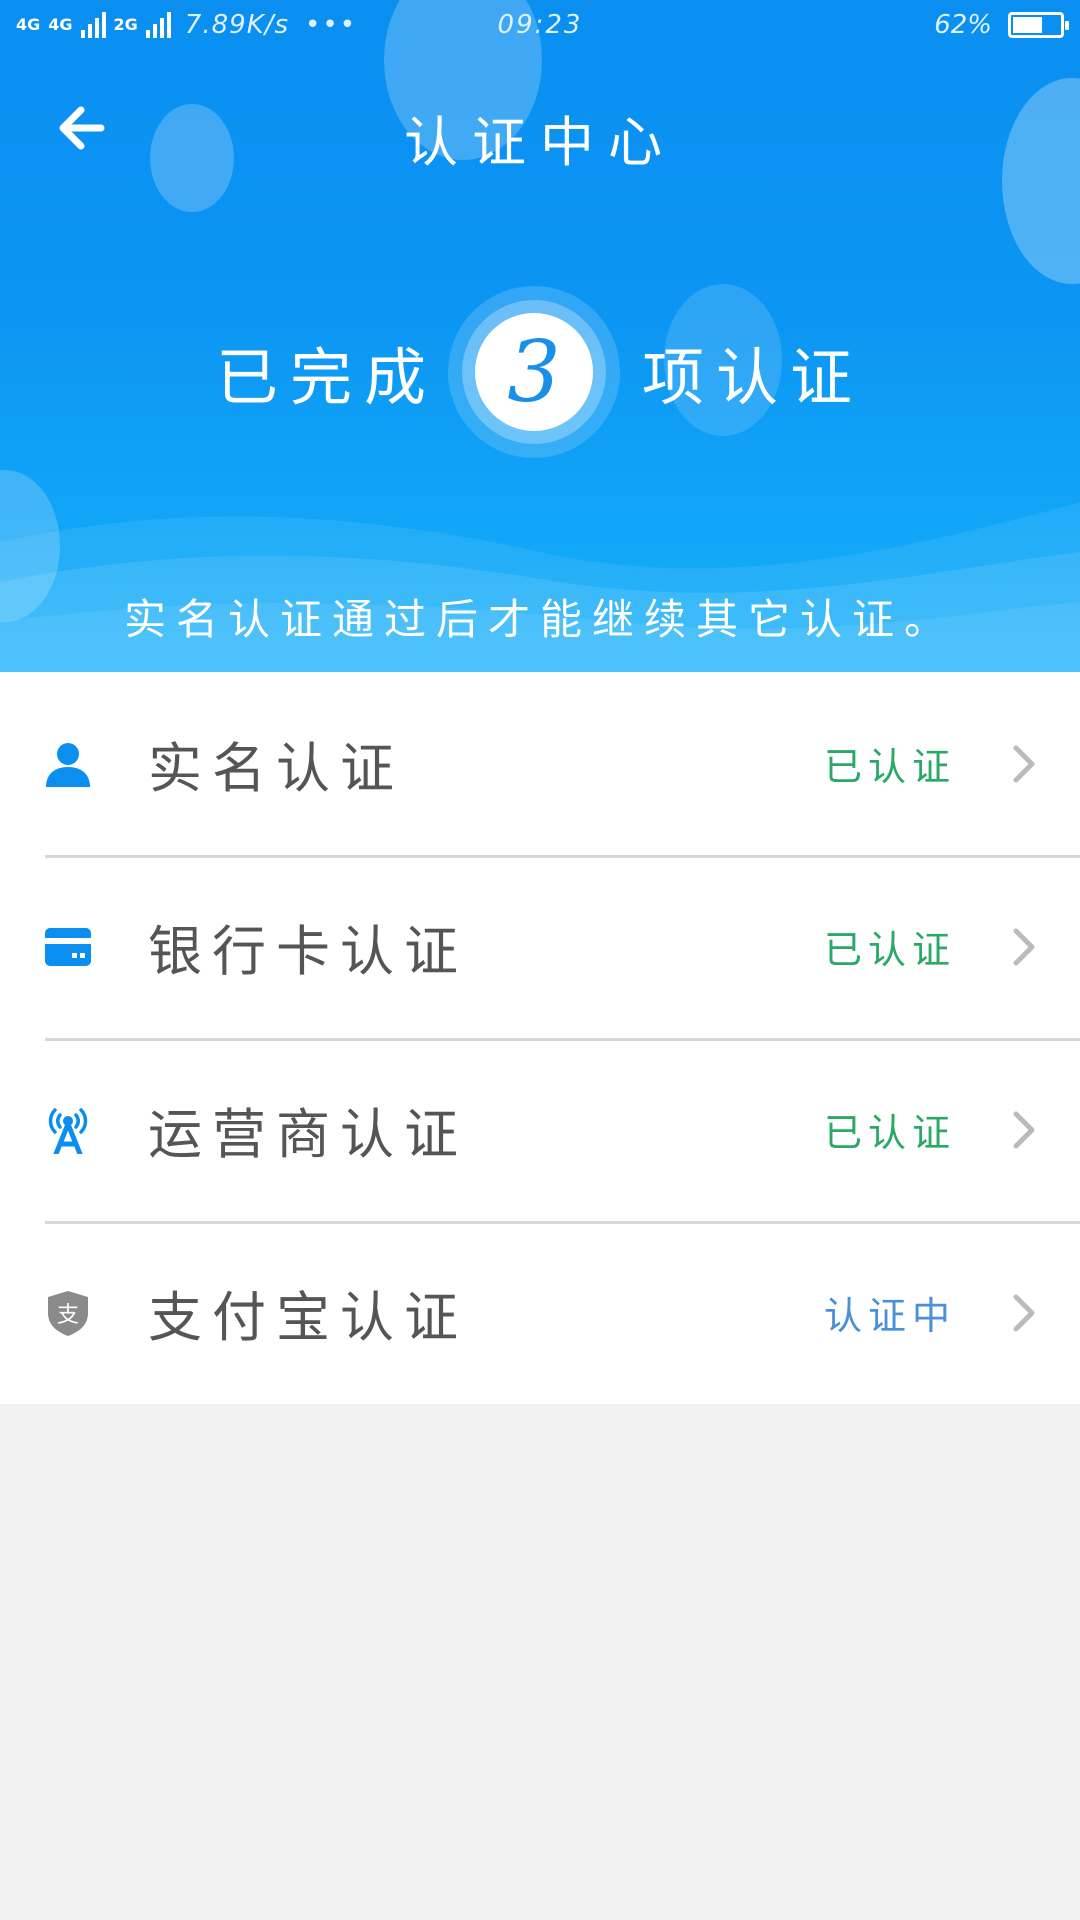 This screenshot has width=1080, height=1920. Describe the element at coordinates (308, 1134) in the screenshot. I see `item-label: 运营商认证` at that location.